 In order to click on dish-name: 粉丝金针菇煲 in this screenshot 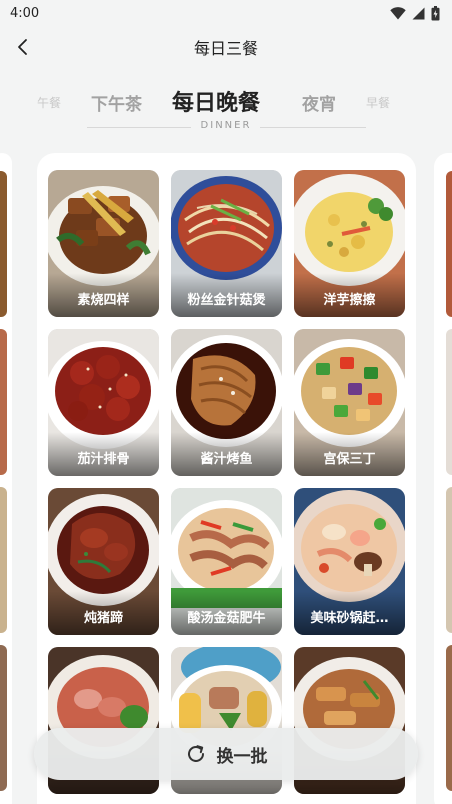, I will do `click(226, 300)`.